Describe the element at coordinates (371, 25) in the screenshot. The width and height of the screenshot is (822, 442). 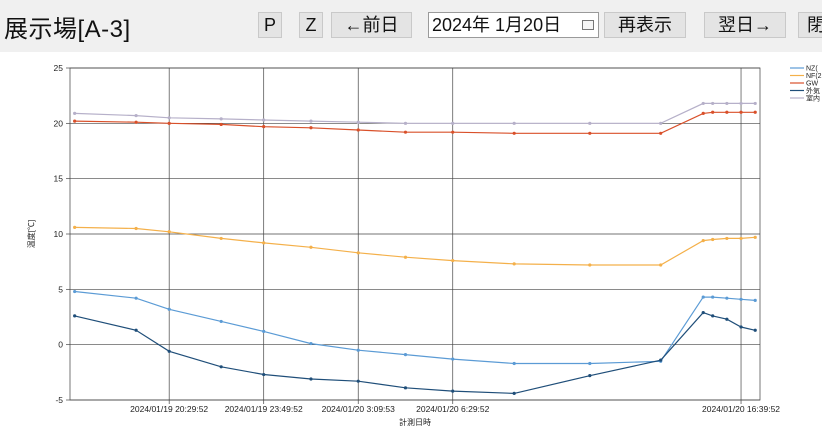
I see `previous-day-button: ←前日` at that location.